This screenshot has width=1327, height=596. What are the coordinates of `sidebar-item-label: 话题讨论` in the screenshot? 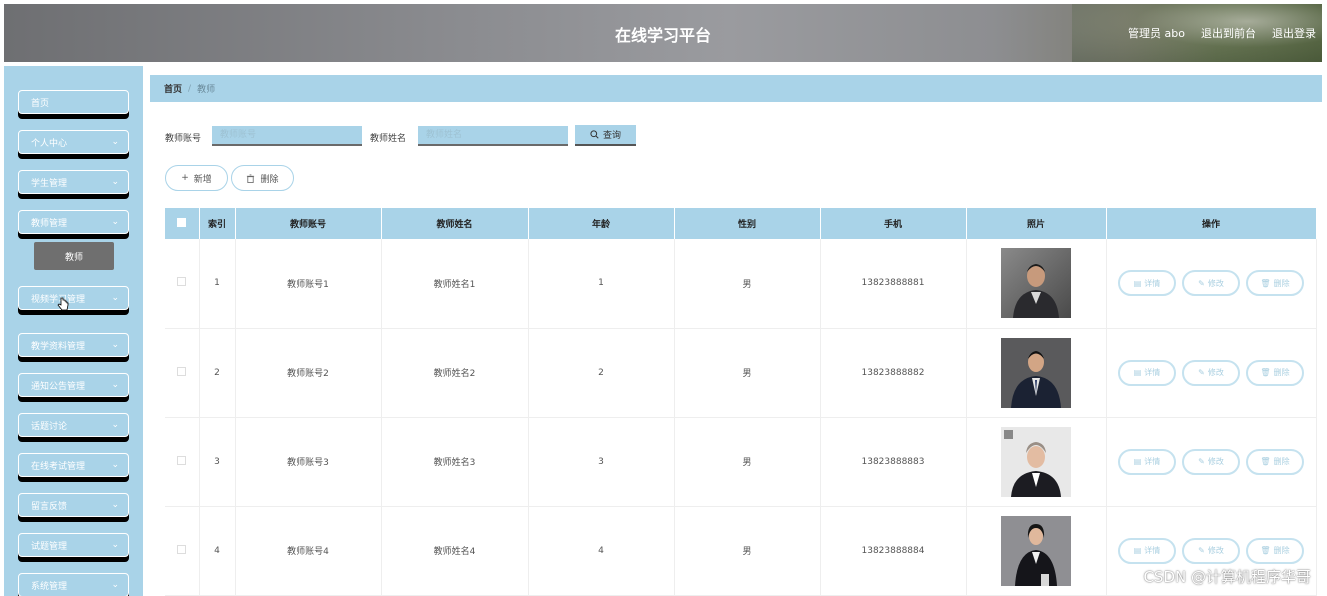 It's located at (49, 426).